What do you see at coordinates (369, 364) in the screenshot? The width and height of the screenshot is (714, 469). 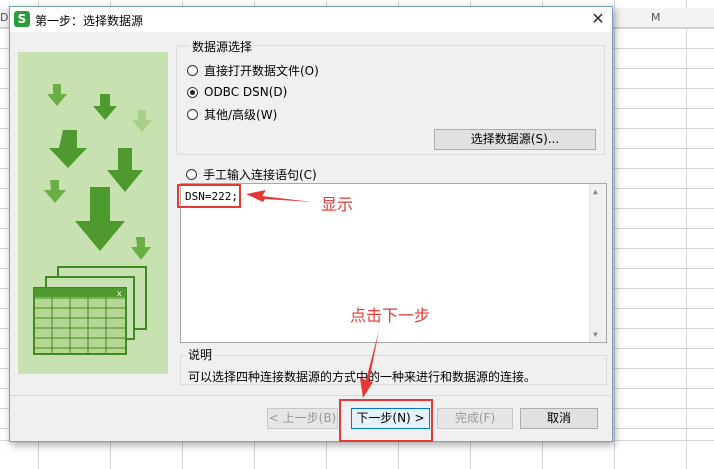 I see `arrow-to-next-button-icon` at bounding box center [369, 364].